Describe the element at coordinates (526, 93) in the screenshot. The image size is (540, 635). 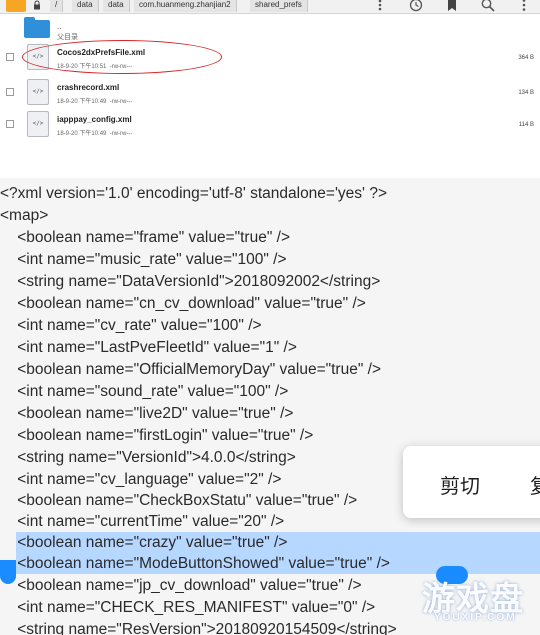
I see `file-size: 134 B` at that location.